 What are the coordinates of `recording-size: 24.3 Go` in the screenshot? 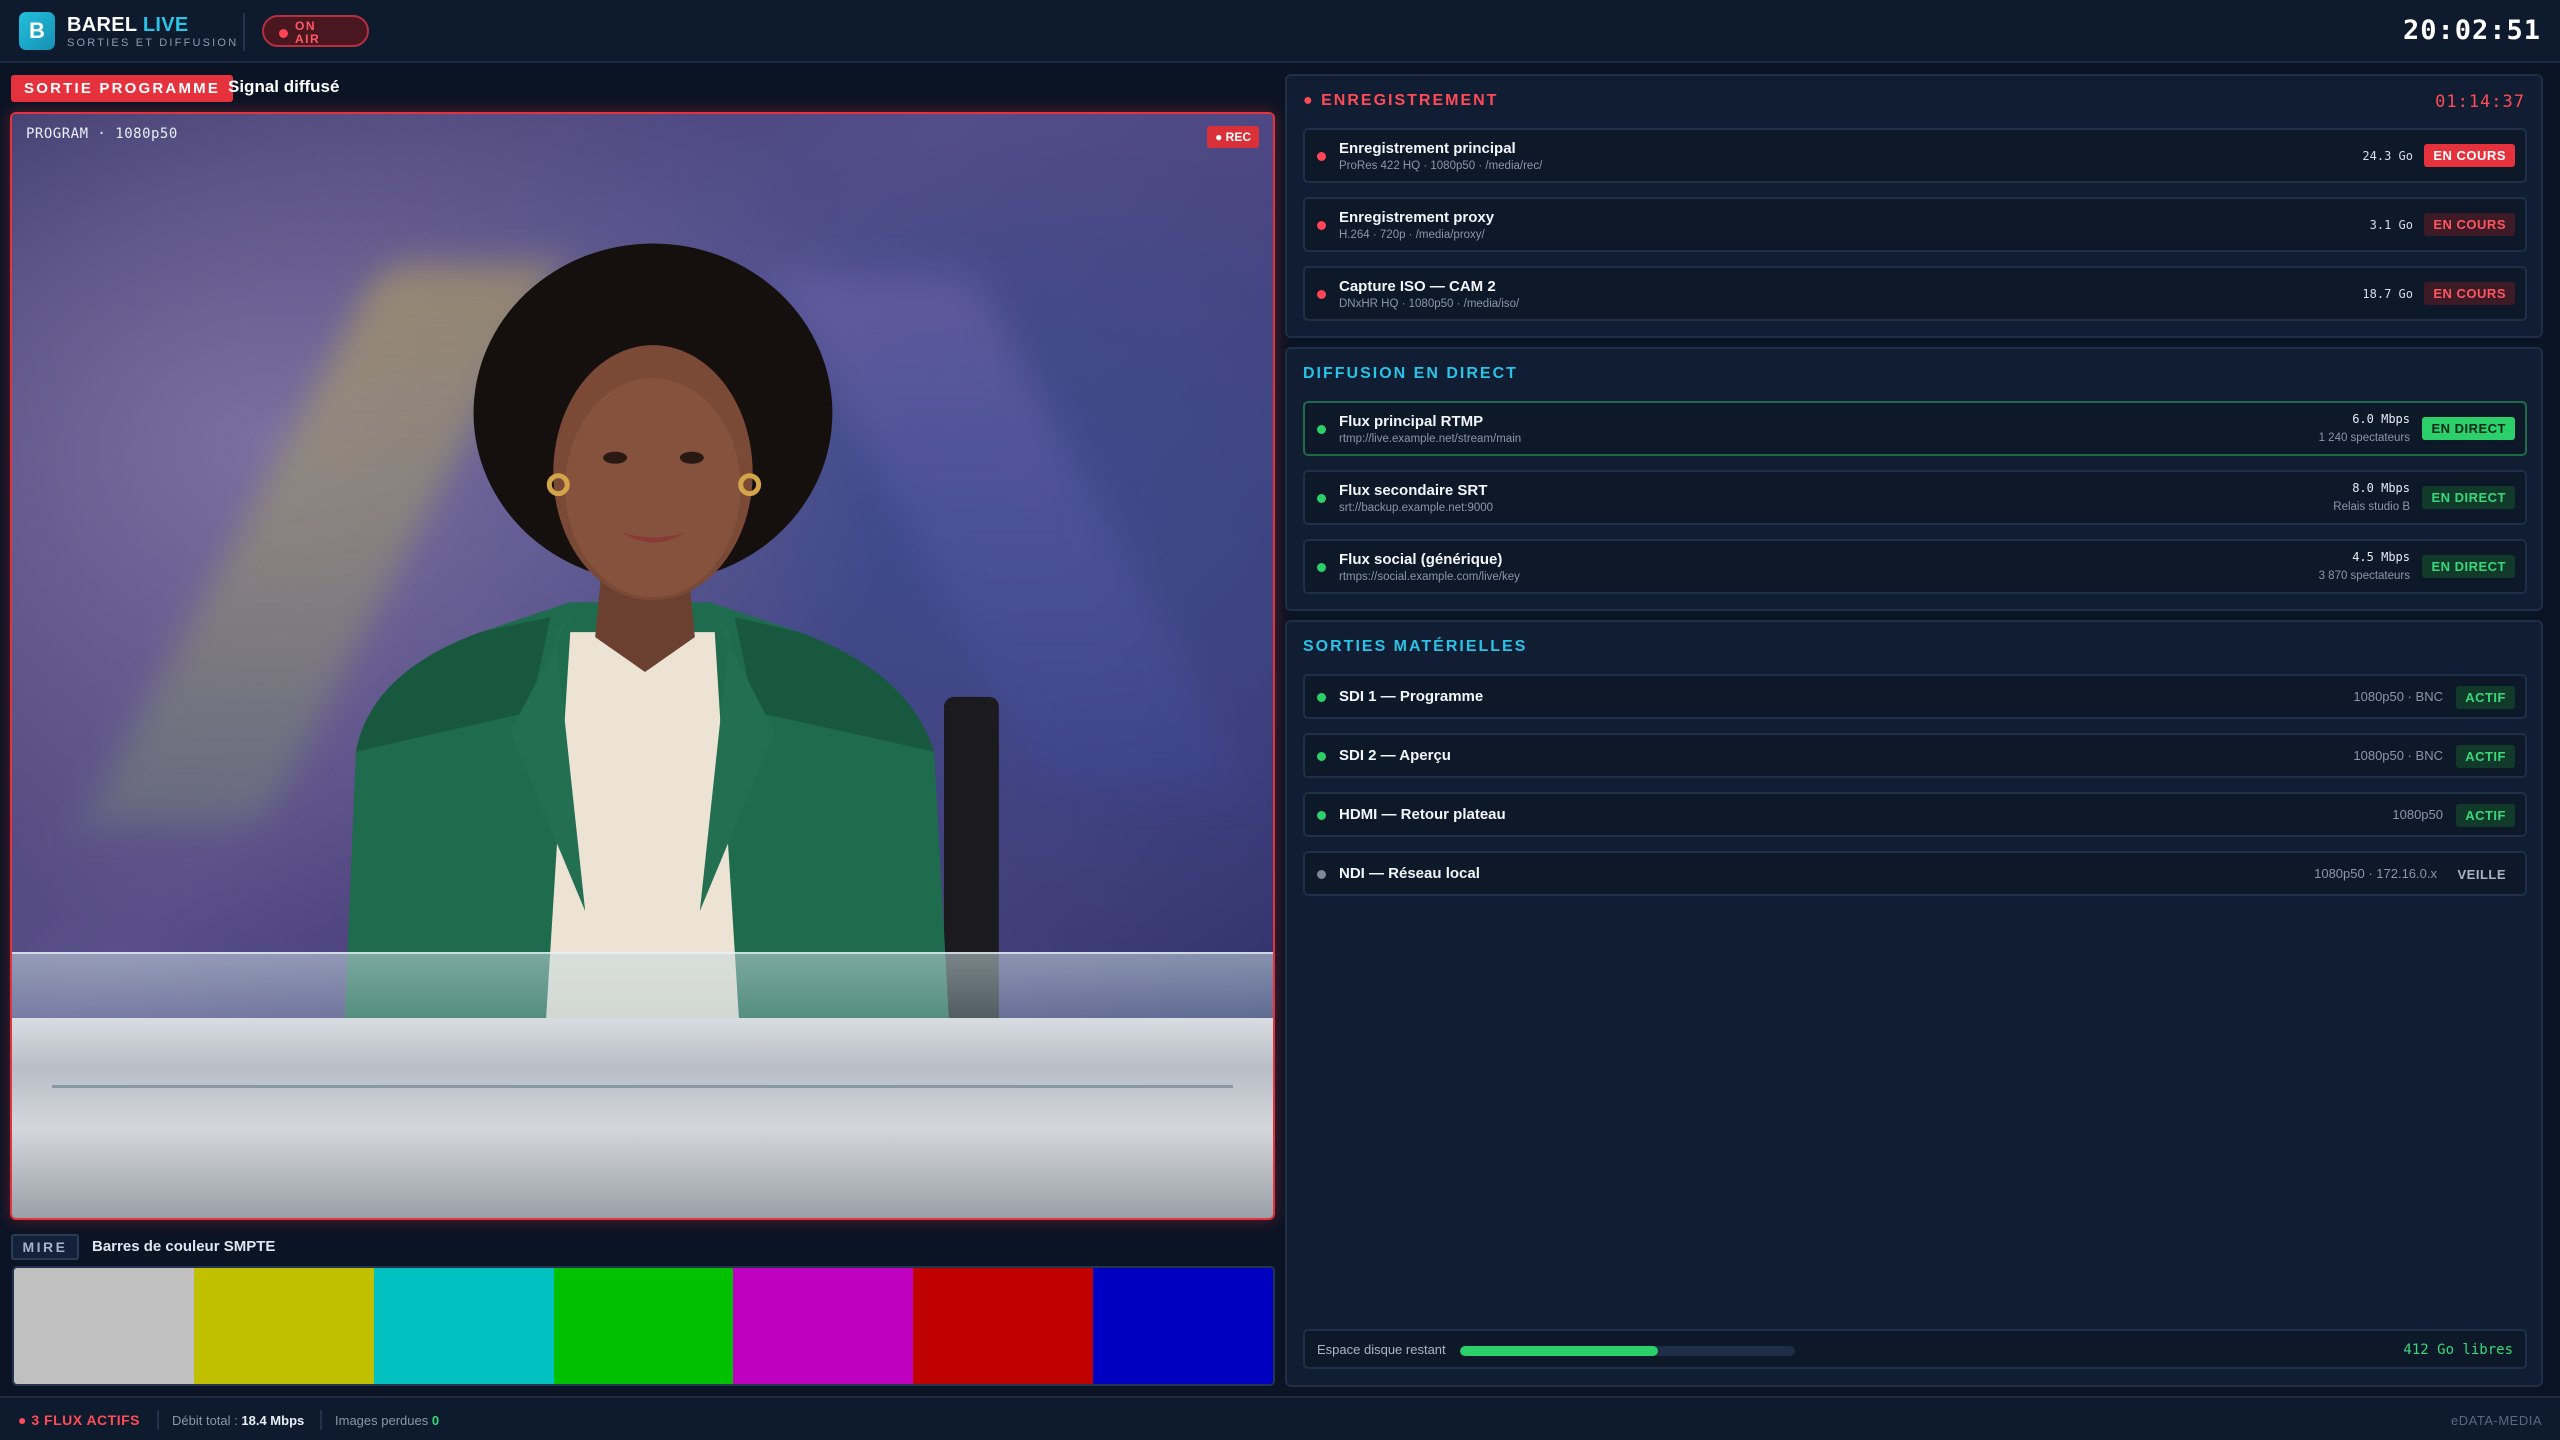 It's located at (2387, 156).